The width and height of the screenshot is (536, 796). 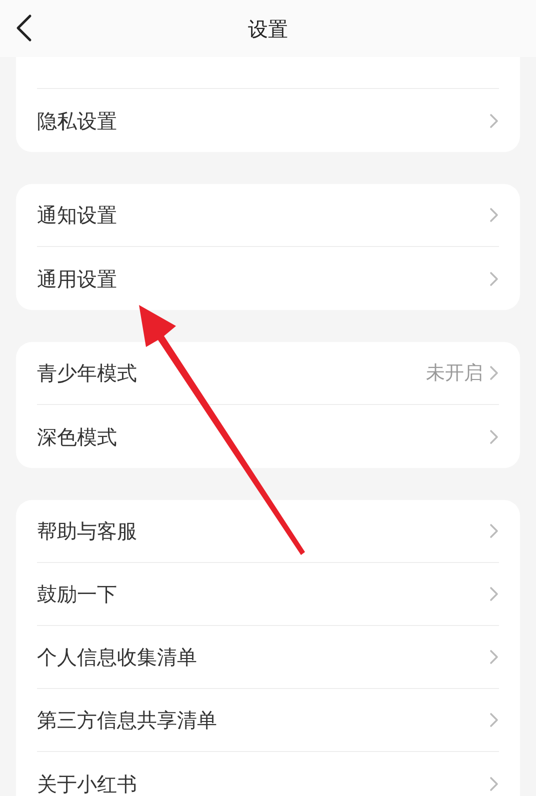 What do you see at coordinates (87, 373) in the screenshot?
I see `row-label: 青少年模式` at bounding box center [87, 373].